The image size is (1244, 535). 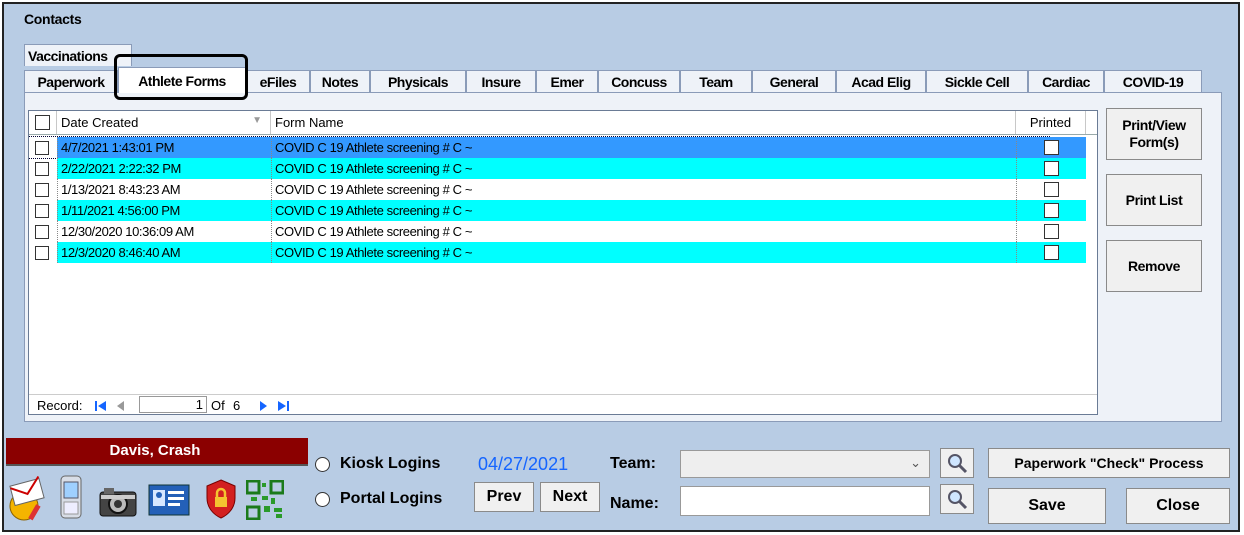 I want to click on team-select: ⌄, so click(x=805, y=464).